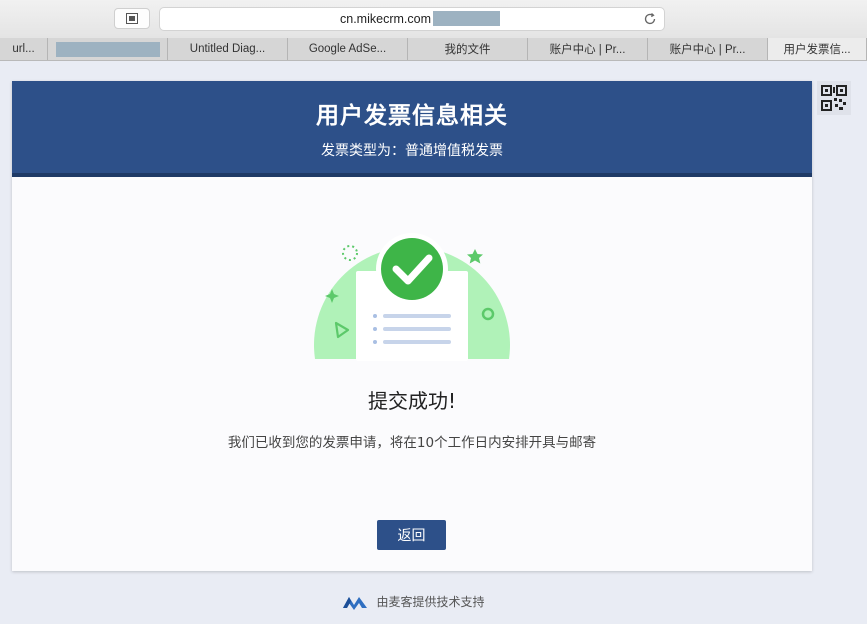 Image resolution: width=867 pixels, height=624 pixels. What do you see at coordinates (430, 602) in the screenshot?
I see `footer-text: 由麦客提供技术支持` at bounding box center [430, 602].